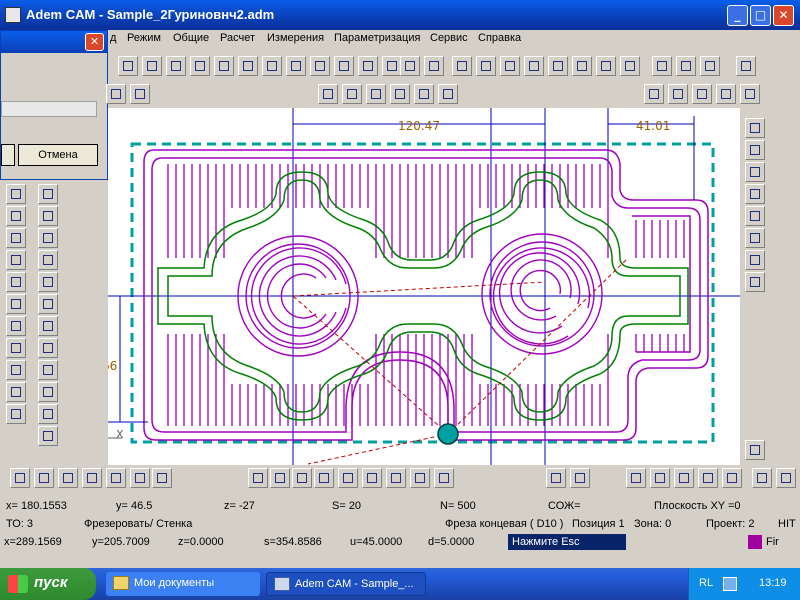 The width and height of the screenshot is (800, 600). What do you see at coordinates (449, 38) in the screenshot?
I see `menu-service: Сервис` at bounding box center [449, 38].